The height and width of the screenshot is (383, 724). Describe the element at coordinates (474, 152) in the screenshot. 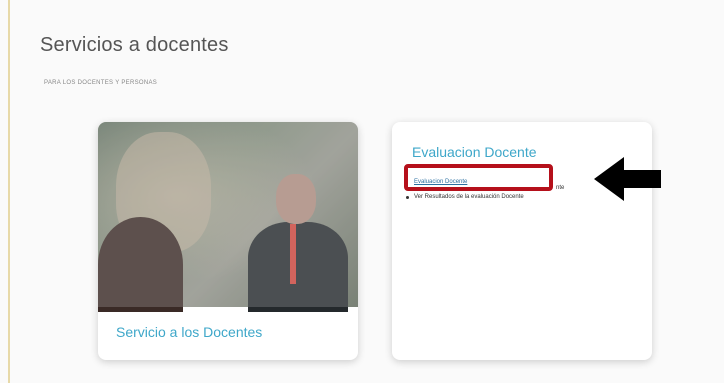

I see `teacher-evaluation-title: Evaluacion Docente` at that location.